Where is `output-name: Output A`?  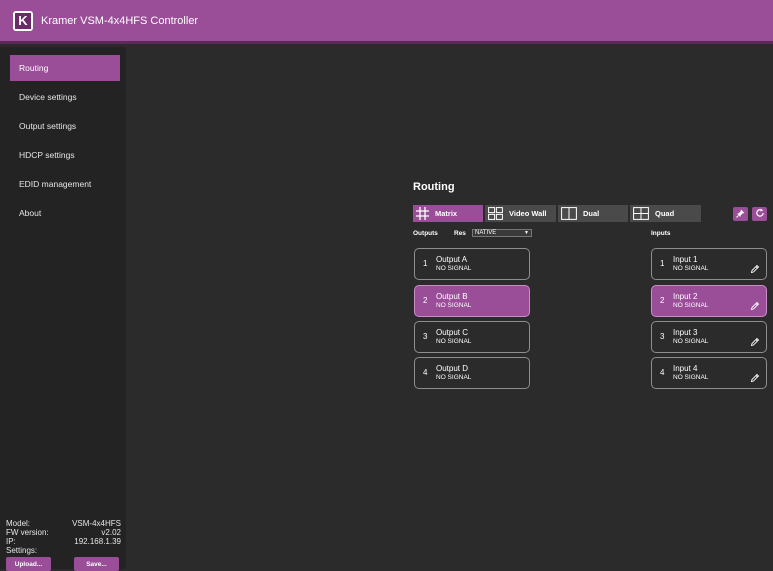
output-name: Output A is located at coordinates (452, 259).